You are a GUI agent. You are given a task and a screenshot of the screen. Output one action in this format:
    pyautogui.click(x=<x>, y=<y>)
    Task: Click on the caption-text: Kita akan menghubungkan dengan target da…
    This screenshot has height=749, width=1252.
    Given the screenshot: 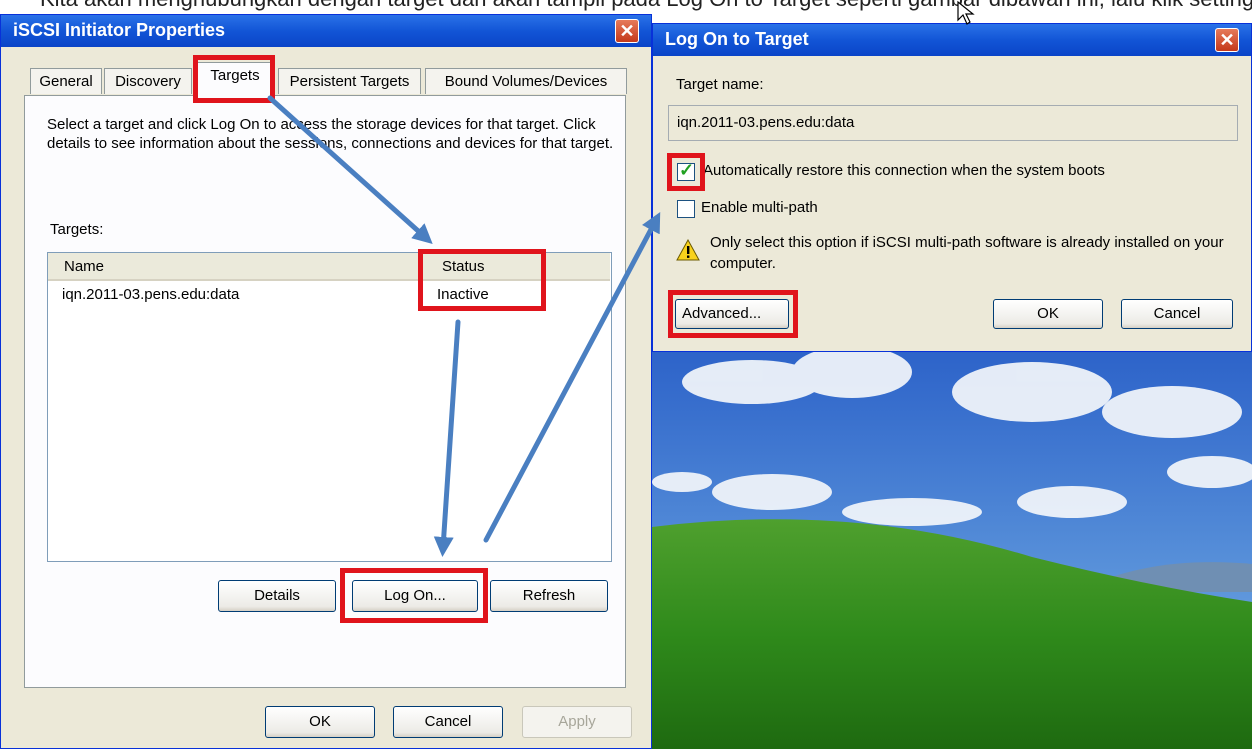 What is the action you would take?
    pyautogui.click(x=646, y=6)
    